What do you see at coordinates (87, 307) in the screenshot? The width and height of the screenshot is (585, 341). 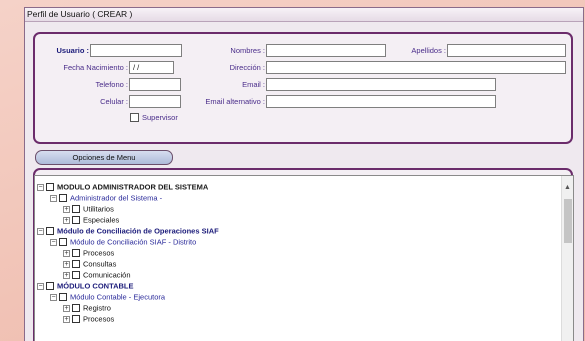 I see `tree-node-registro: + Registro` at bounding box center [87, 307].